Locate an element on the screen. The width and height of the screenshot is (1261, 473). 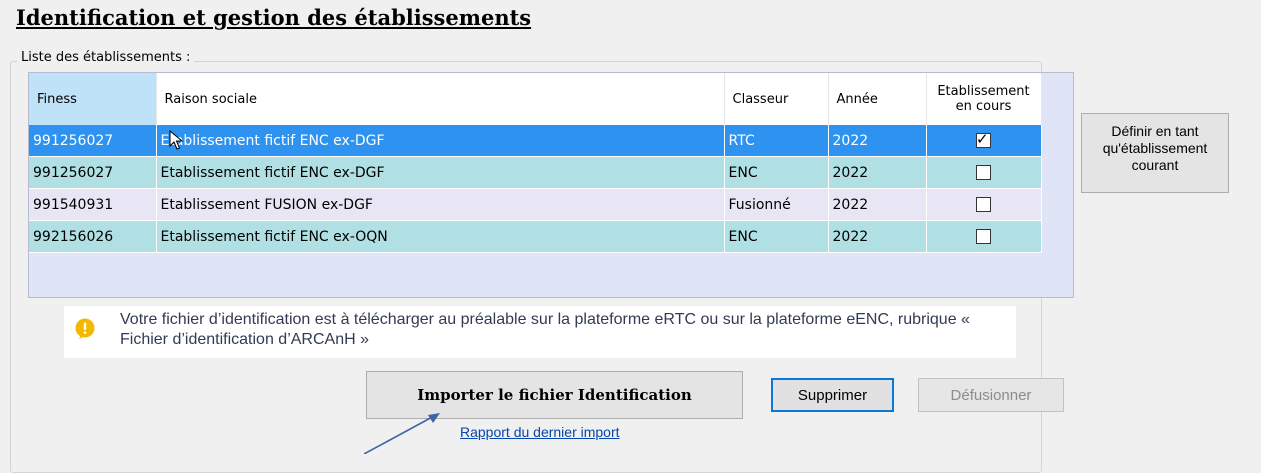
column-header-finess: Finess is located at coordinates (93, 99).